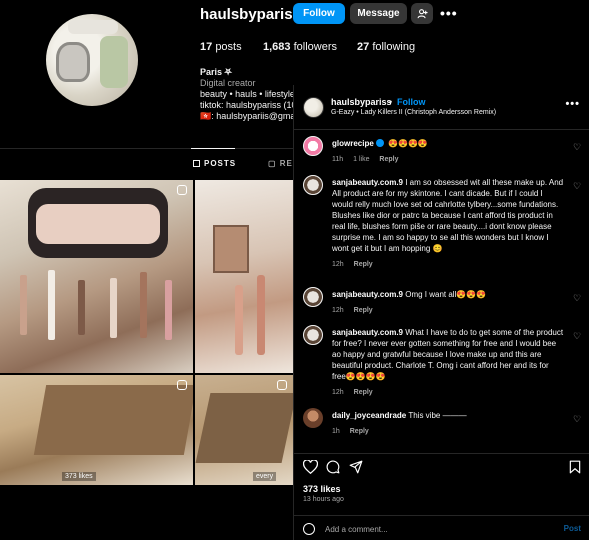  I want to click on commenter-username: daily_joyceandrade, so click(369, 415).